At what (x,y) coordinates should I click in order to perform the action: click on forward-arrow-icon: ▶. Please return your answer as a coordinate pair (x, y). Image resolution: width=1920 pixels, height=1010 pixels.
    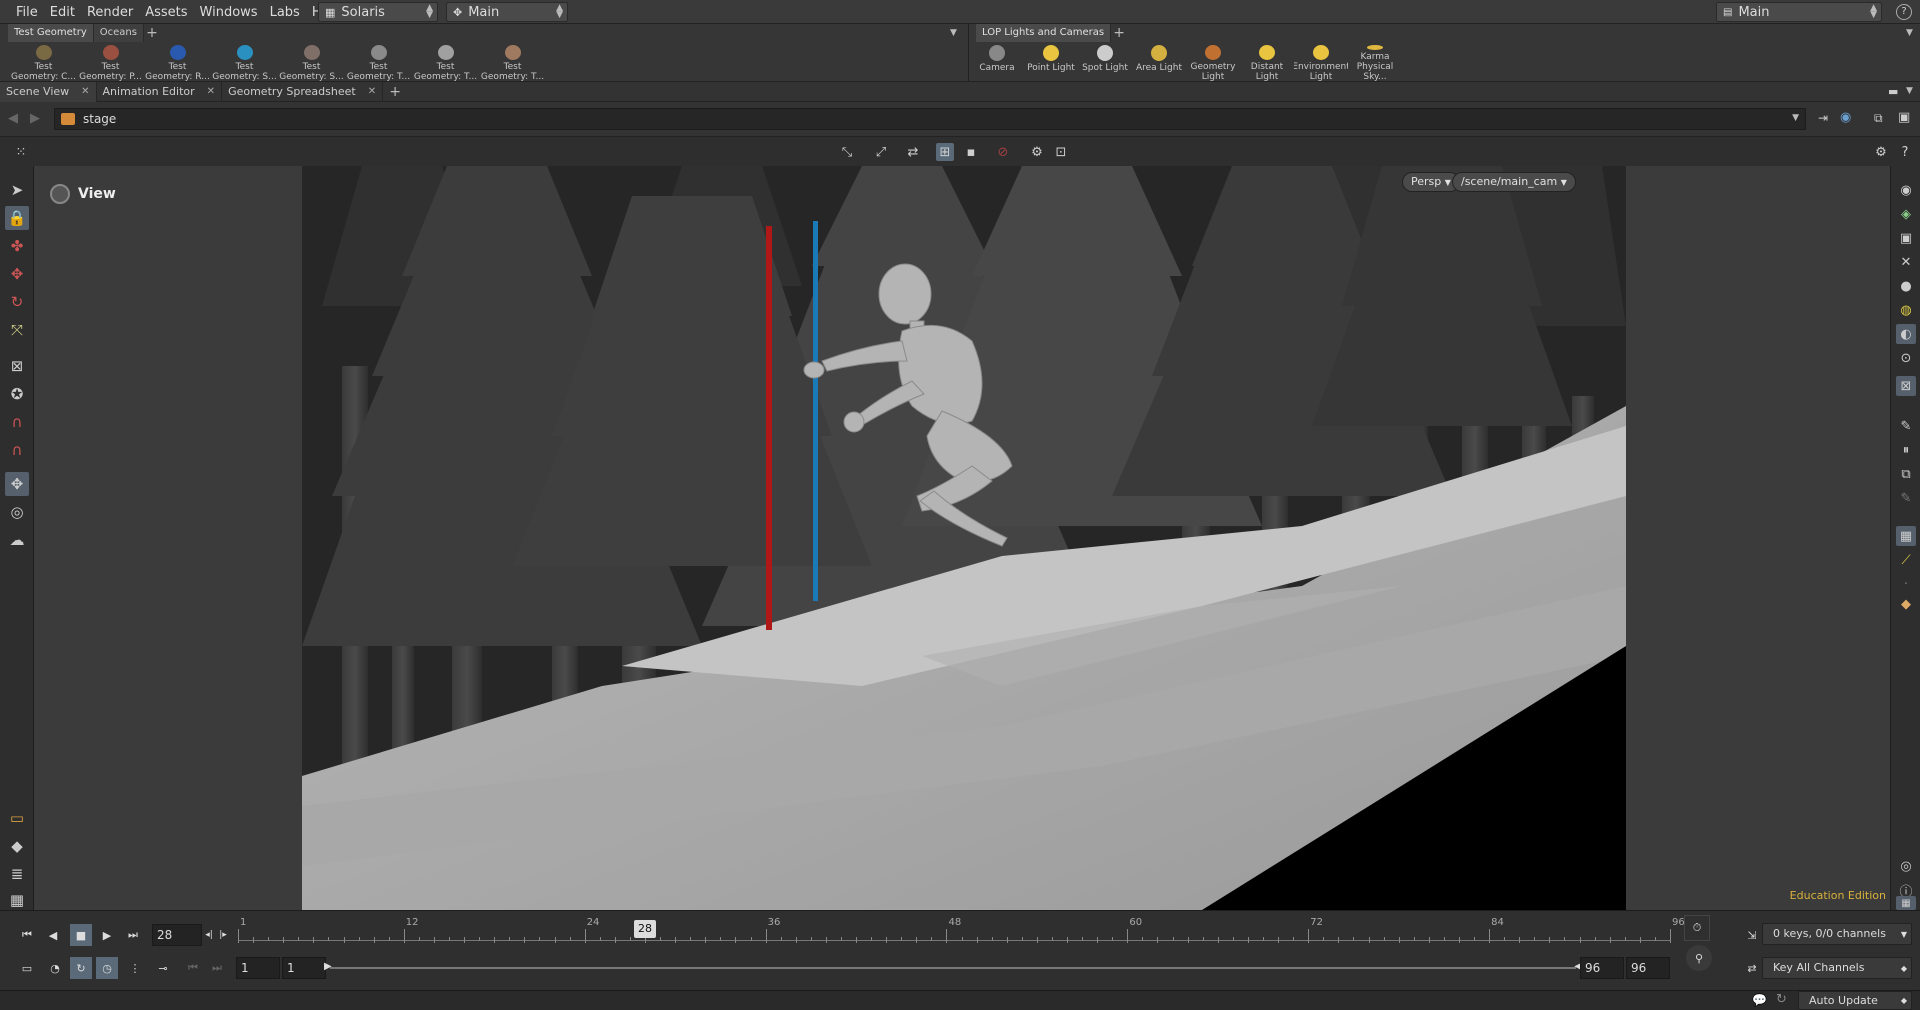
    Looking at the image, I should click on (35, 118).